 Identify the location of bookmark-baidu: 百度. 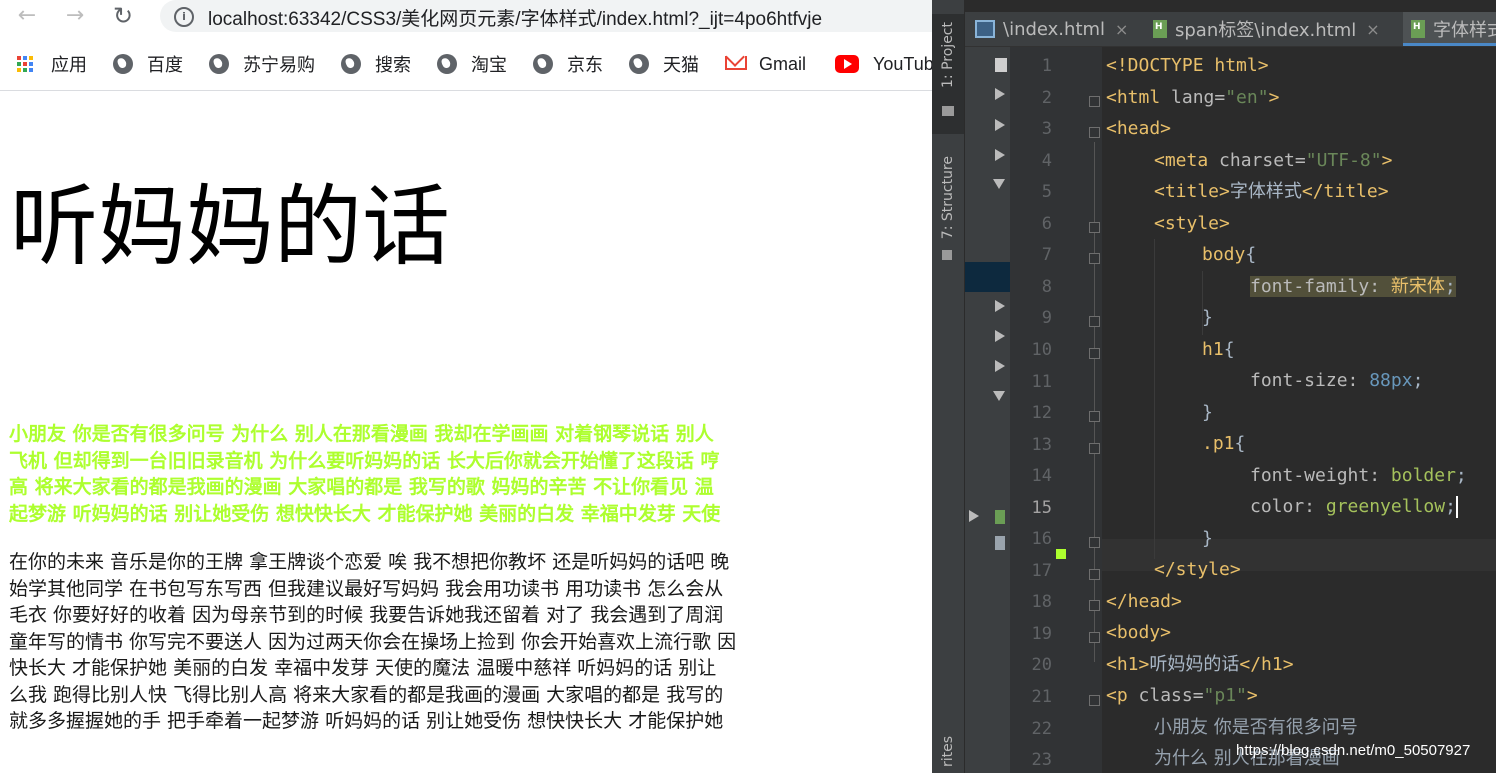
(148, 64).